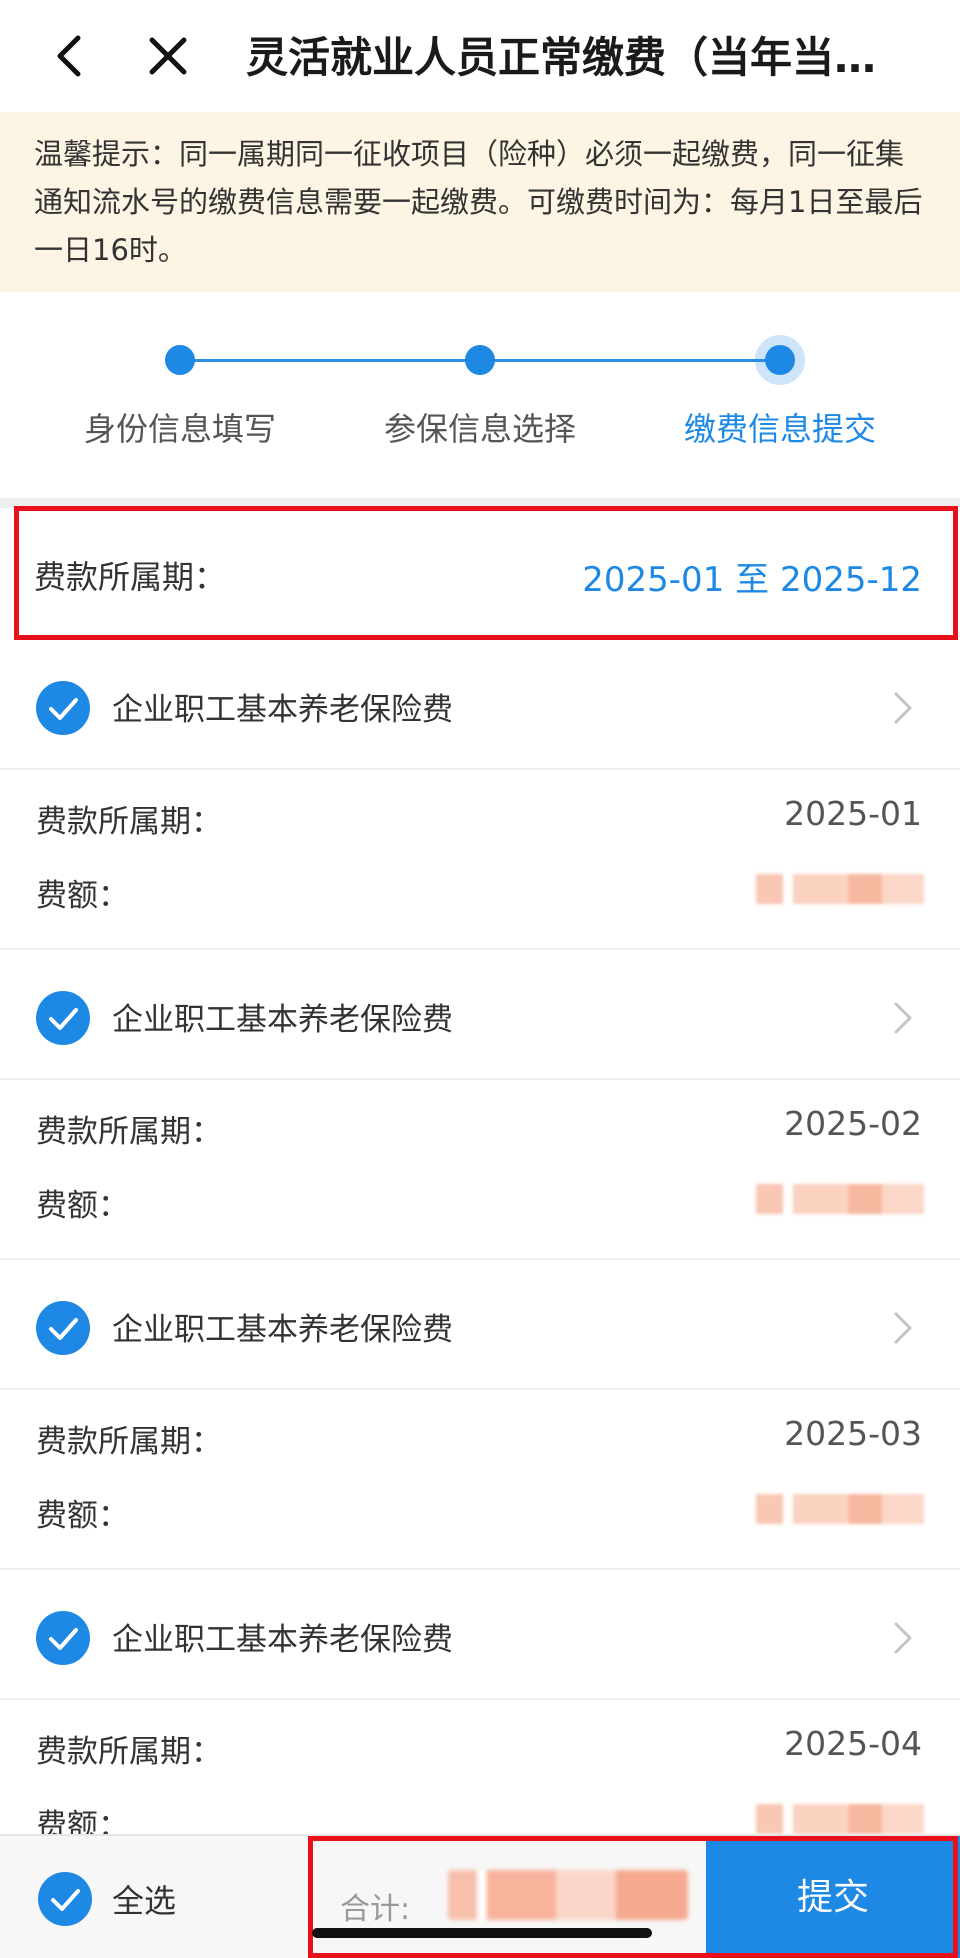 This screenshot has height=1958, width=960. What do you see at coordinates (479, 429) in the screenshot?
I see `step-label-insurance: 参保信息选择` at bounding box center [479, 429].